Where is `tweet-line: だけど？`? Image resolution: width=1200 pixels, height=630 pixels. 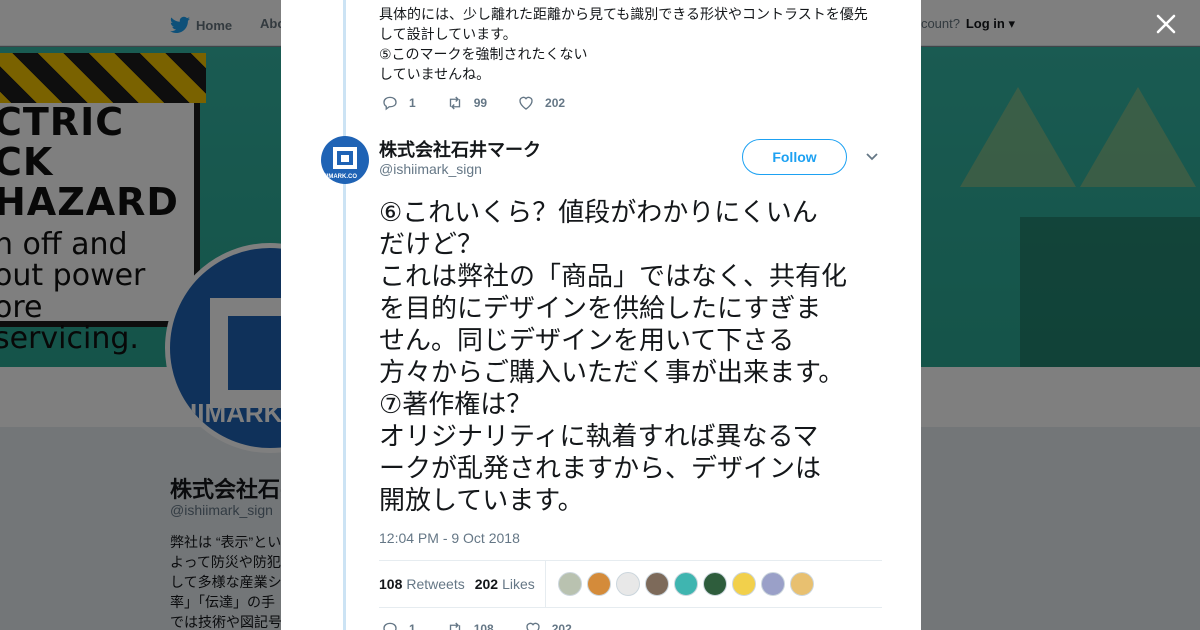 tweet-line: だけど？ is located at coordinates (431, 244).